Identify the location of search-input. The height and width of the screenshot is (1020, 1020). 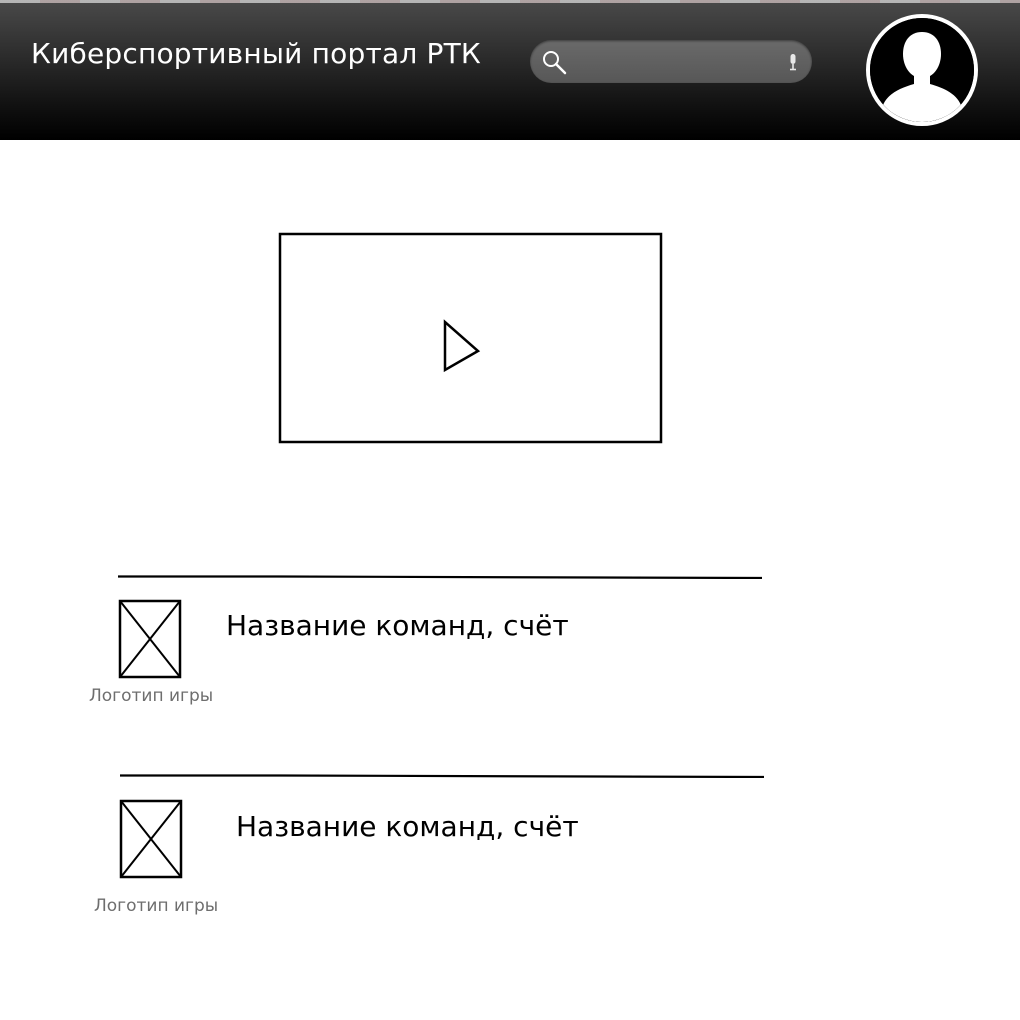
(673, 62).